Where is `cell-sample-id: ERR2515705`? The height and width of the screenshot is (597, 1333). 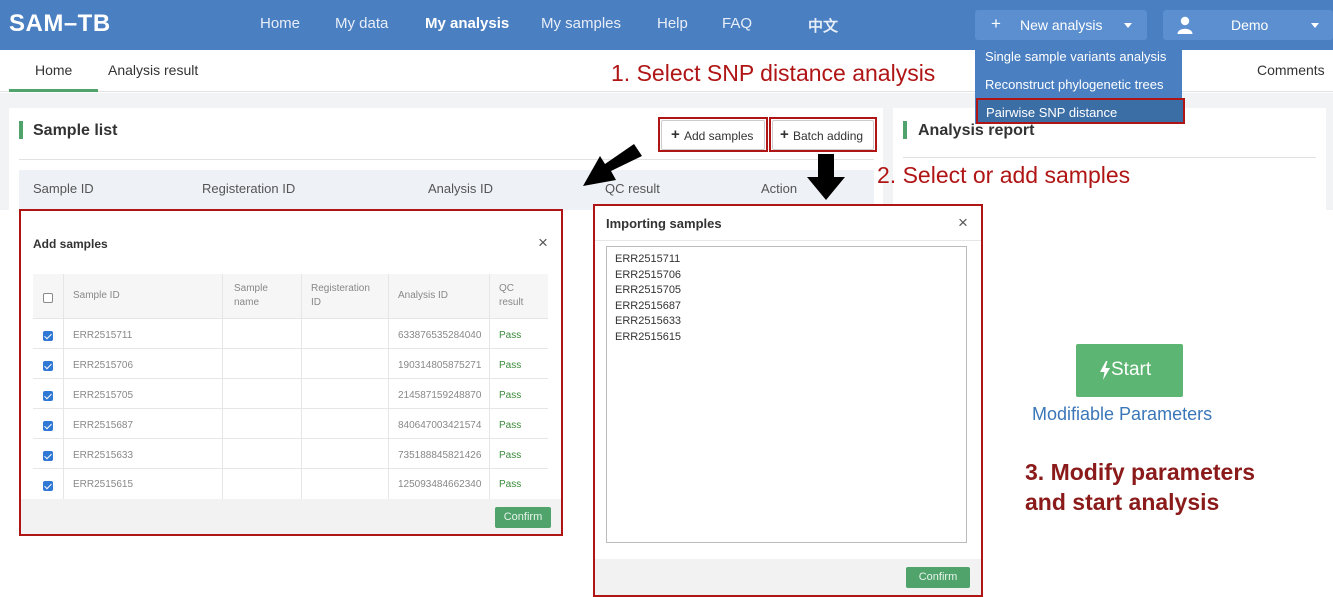 cell-sample-id: ERR2515705 is located at coordinates (103, 395).